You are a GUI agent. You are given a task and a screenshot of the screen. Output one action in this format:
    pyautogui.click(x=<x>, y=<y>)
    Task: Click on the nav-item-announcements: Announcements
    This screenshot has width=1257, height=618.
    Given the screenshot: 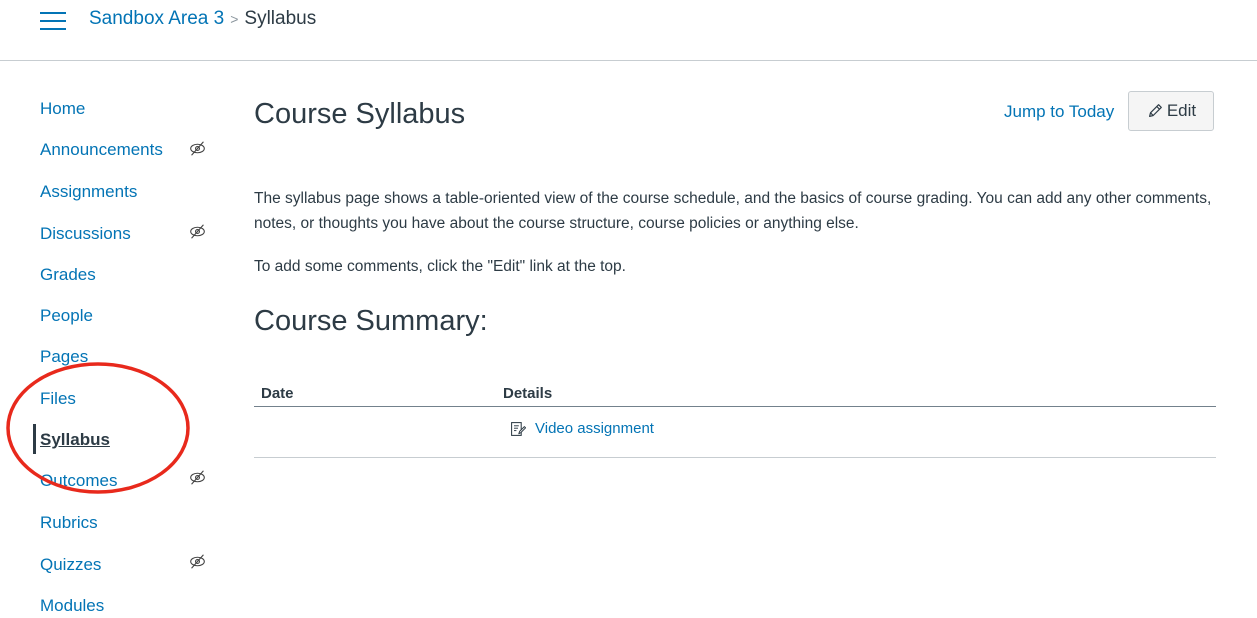 What is the action you would take?
    pyautogui.click(x=101, y=150)
    